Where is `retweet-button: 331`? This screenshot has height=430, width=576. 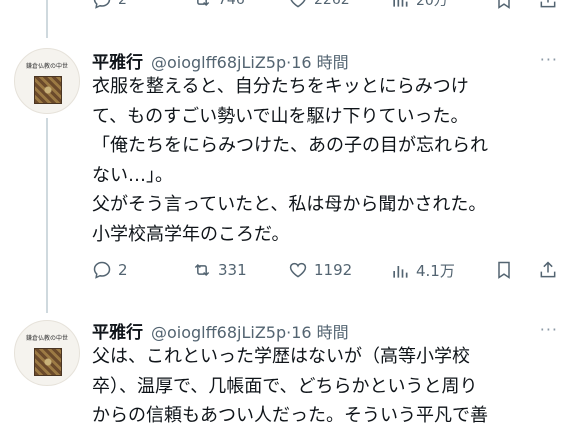
retweet-button: 331 is located at coordinates (219, 270).